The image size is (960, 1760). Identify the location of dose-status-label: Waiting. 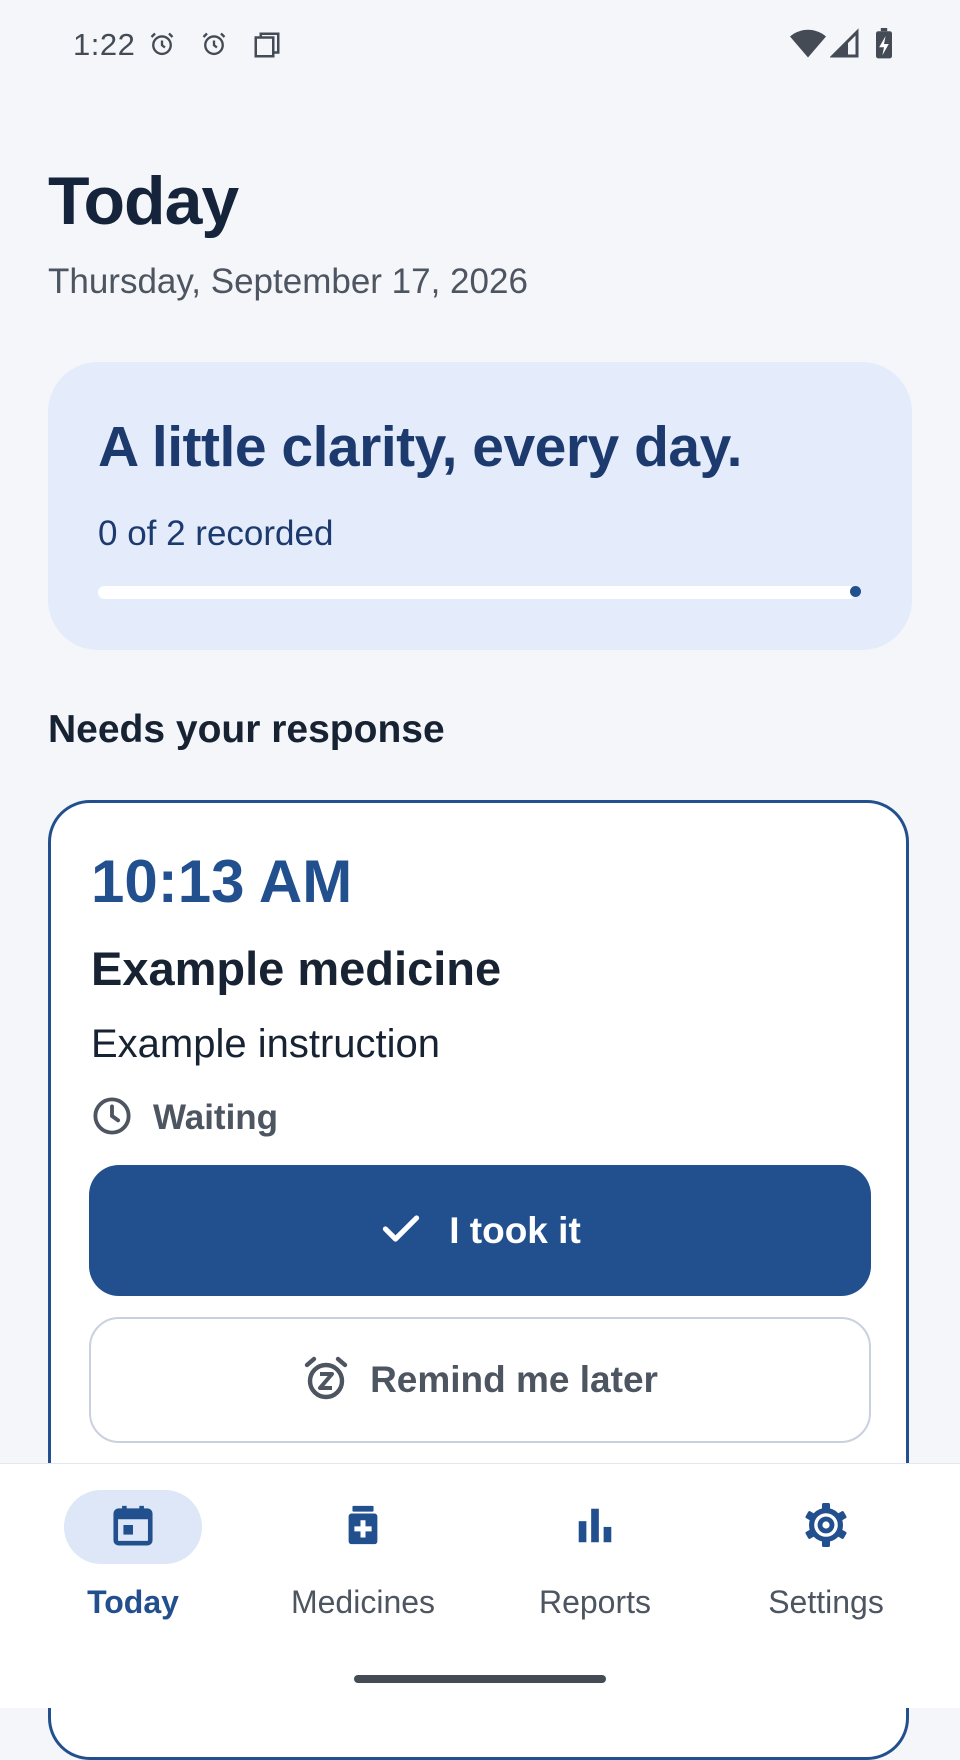
(216, 1117).